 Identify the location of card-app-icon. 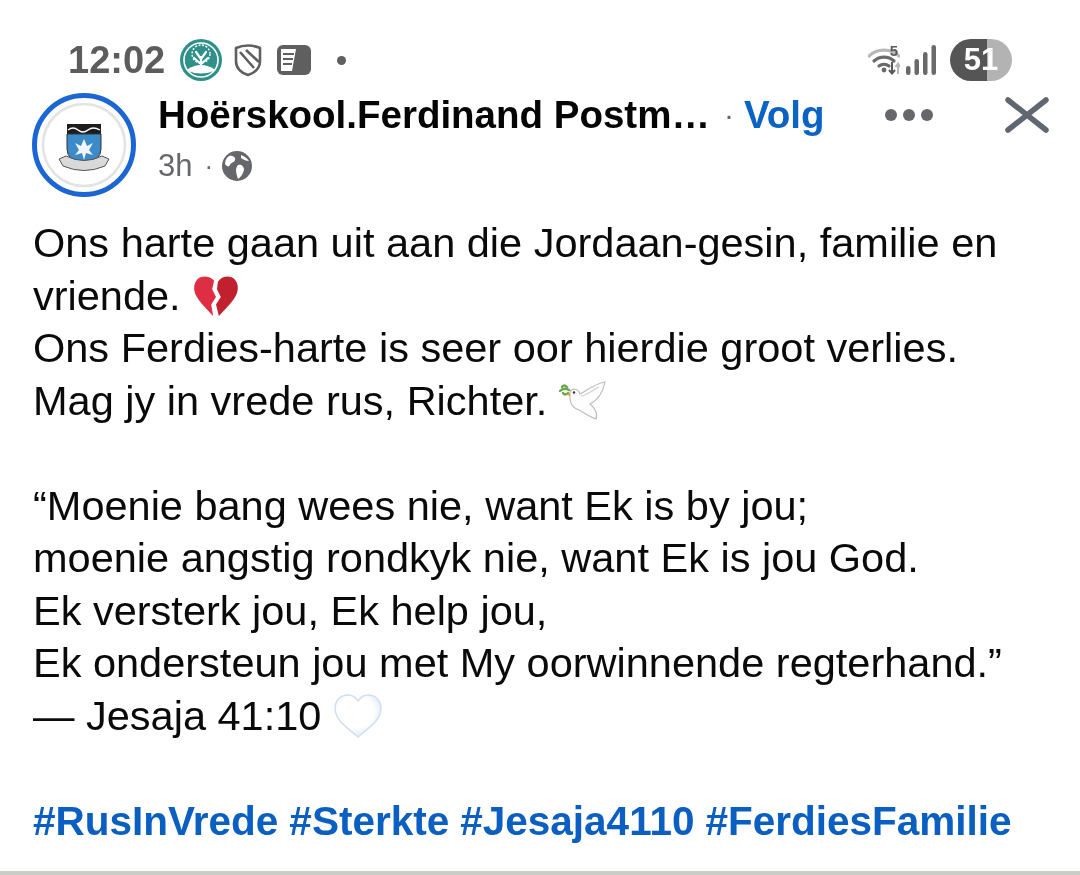
(294, 60).